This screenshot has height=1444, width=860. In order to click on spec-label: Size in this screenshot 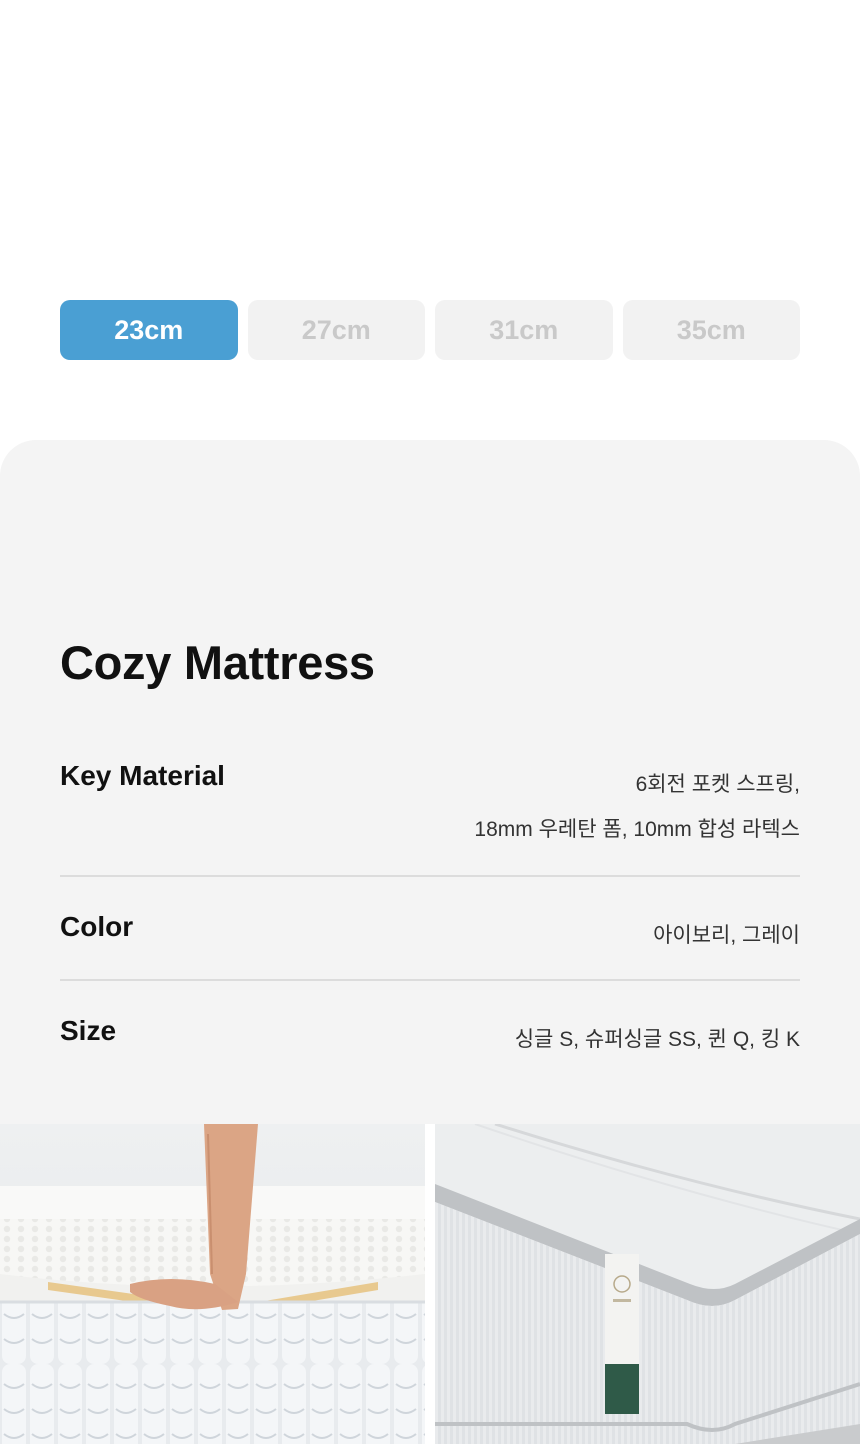, I will do `click(88, 1030)`.